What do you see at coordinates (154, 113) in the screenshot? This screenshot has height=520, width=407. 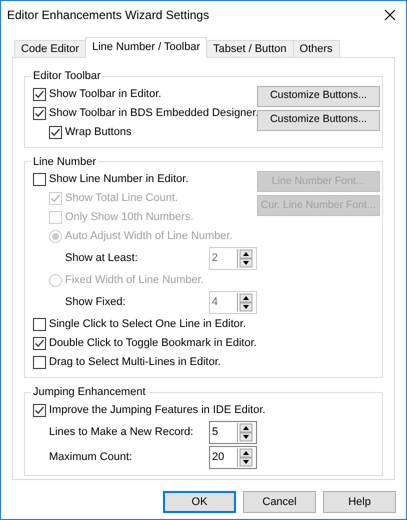 I see `checkbox-label: Show Toolbar in BDS Embedded Designer.` at bounding box center [154, 113].